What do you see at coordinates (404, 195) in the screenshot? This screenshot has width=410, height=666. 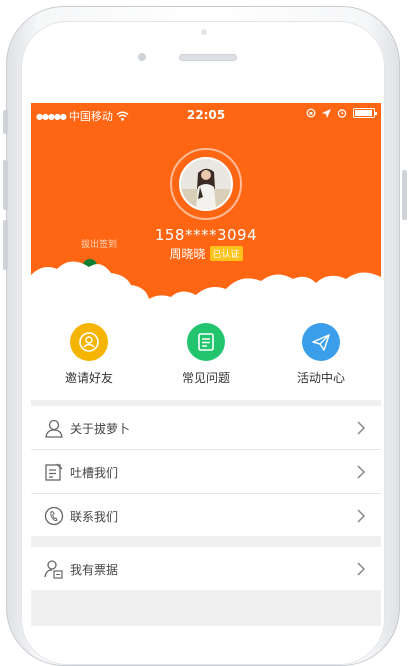 I see `power-button` at bounding box center [404, 195].